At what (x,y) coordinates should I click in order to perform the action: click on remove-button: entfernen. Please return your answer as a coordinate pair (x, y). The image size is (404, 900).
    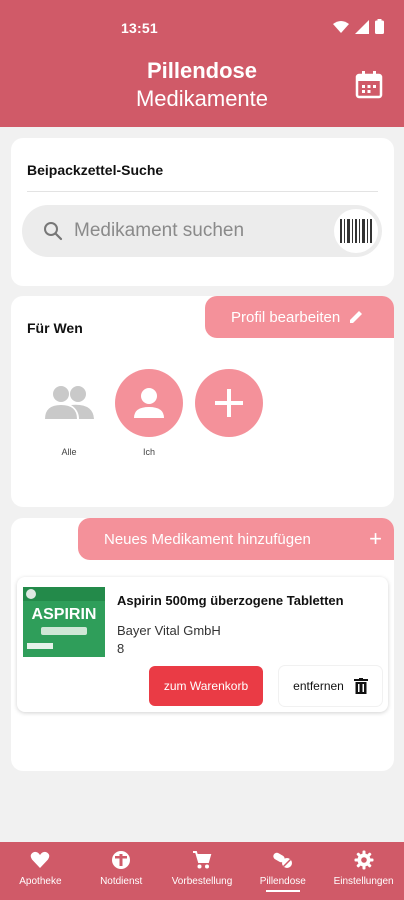
    Looking at the image, I should click on (330, 686).